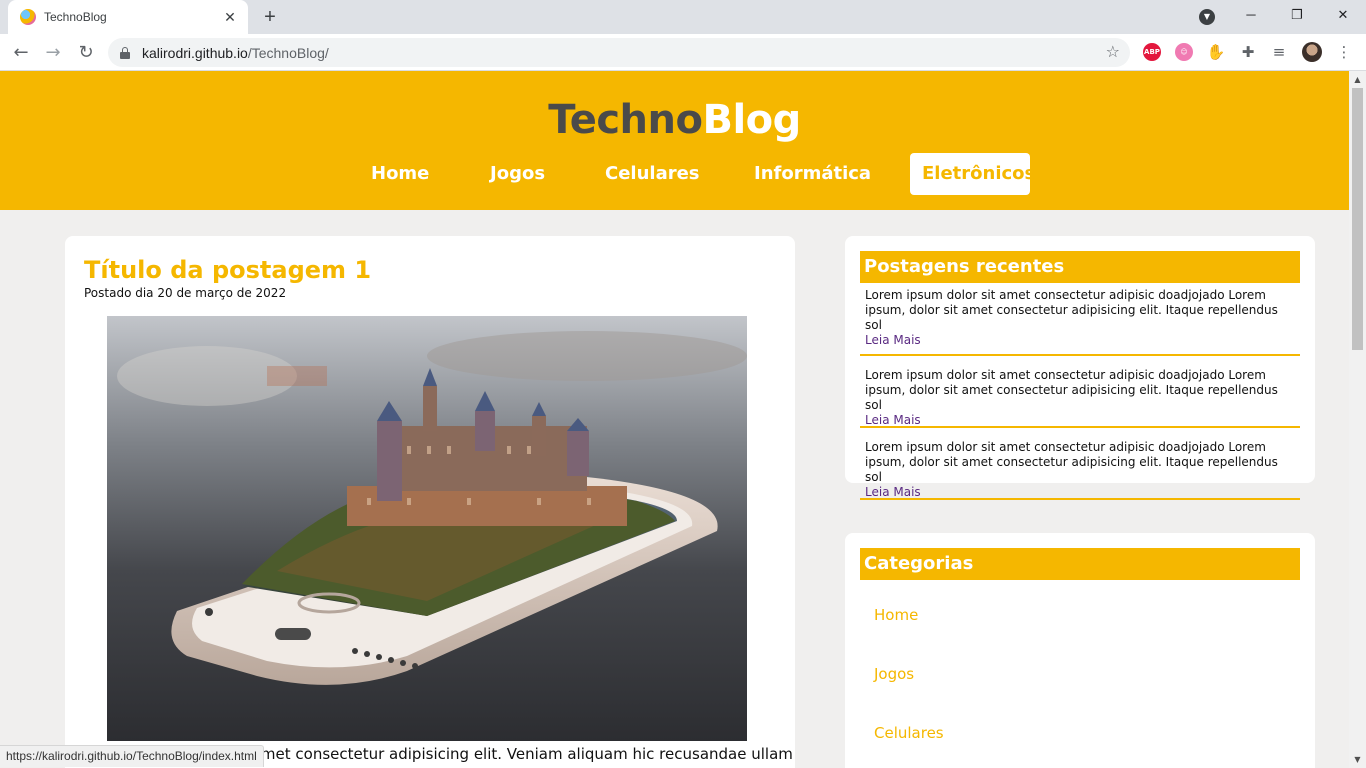  I want to click on category-celulares: Celulares, so click(909, 733).